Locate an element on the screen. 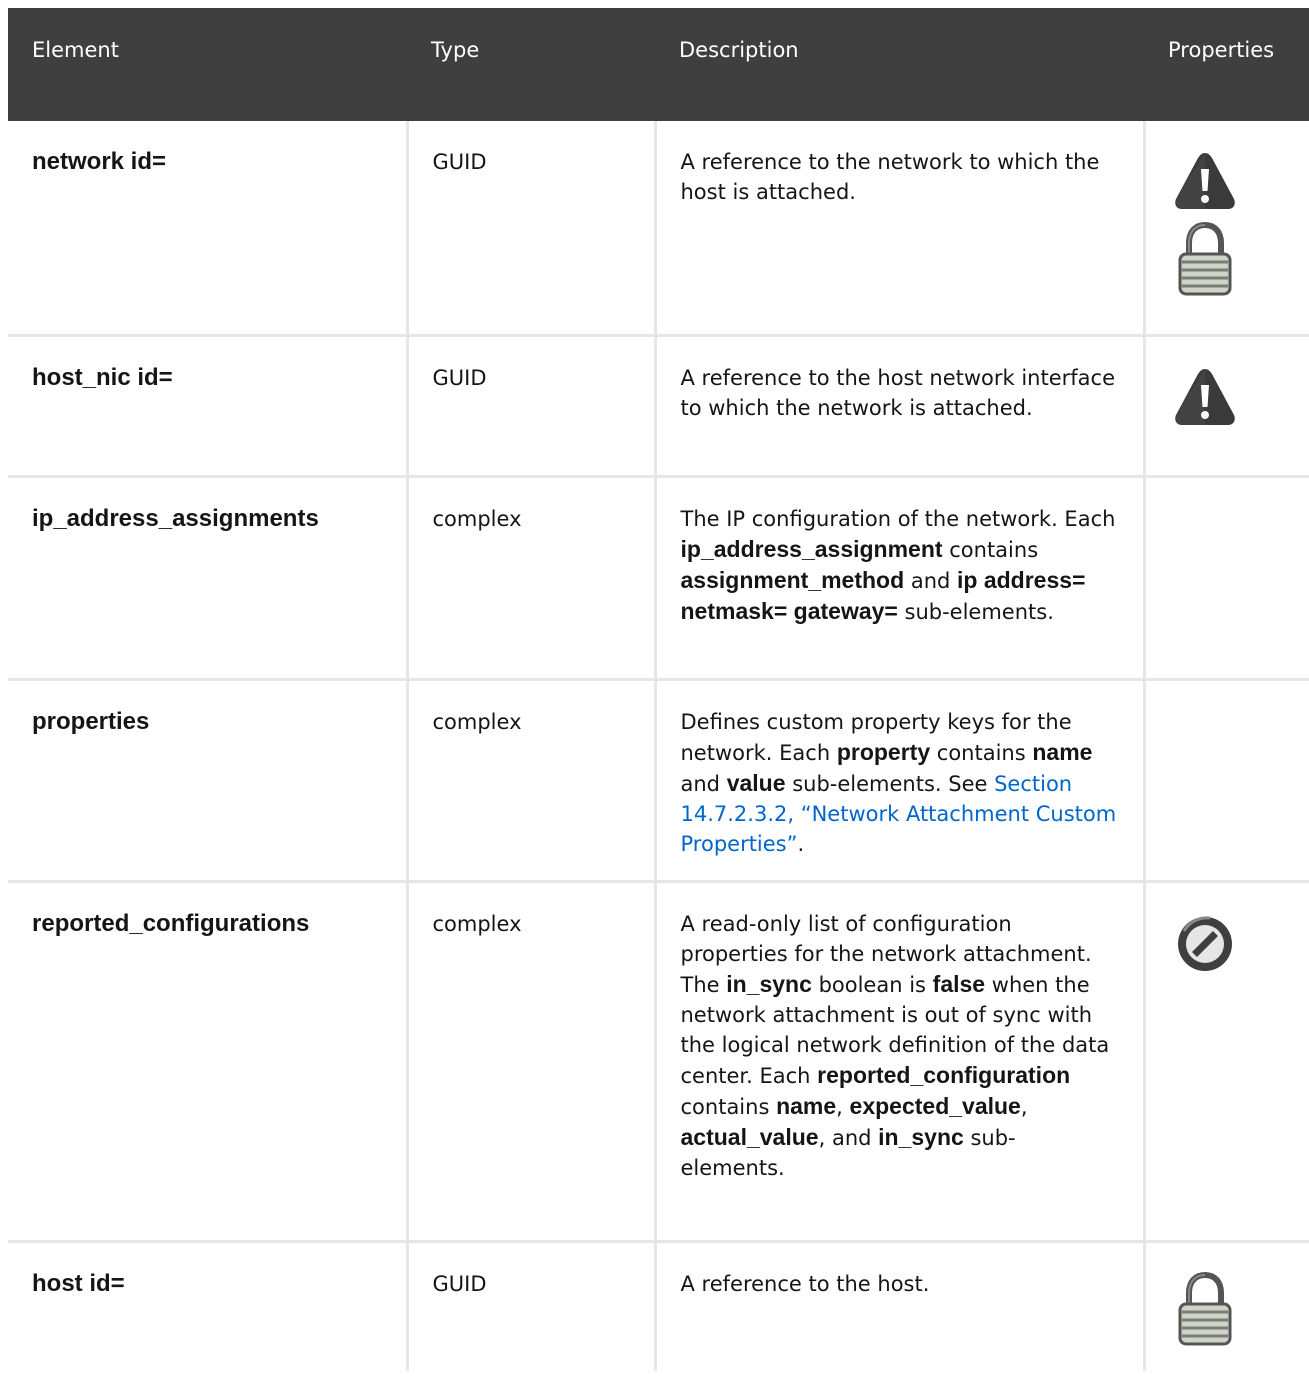  cell-description: A reference to the host. is located at coordinates (900, 1306).